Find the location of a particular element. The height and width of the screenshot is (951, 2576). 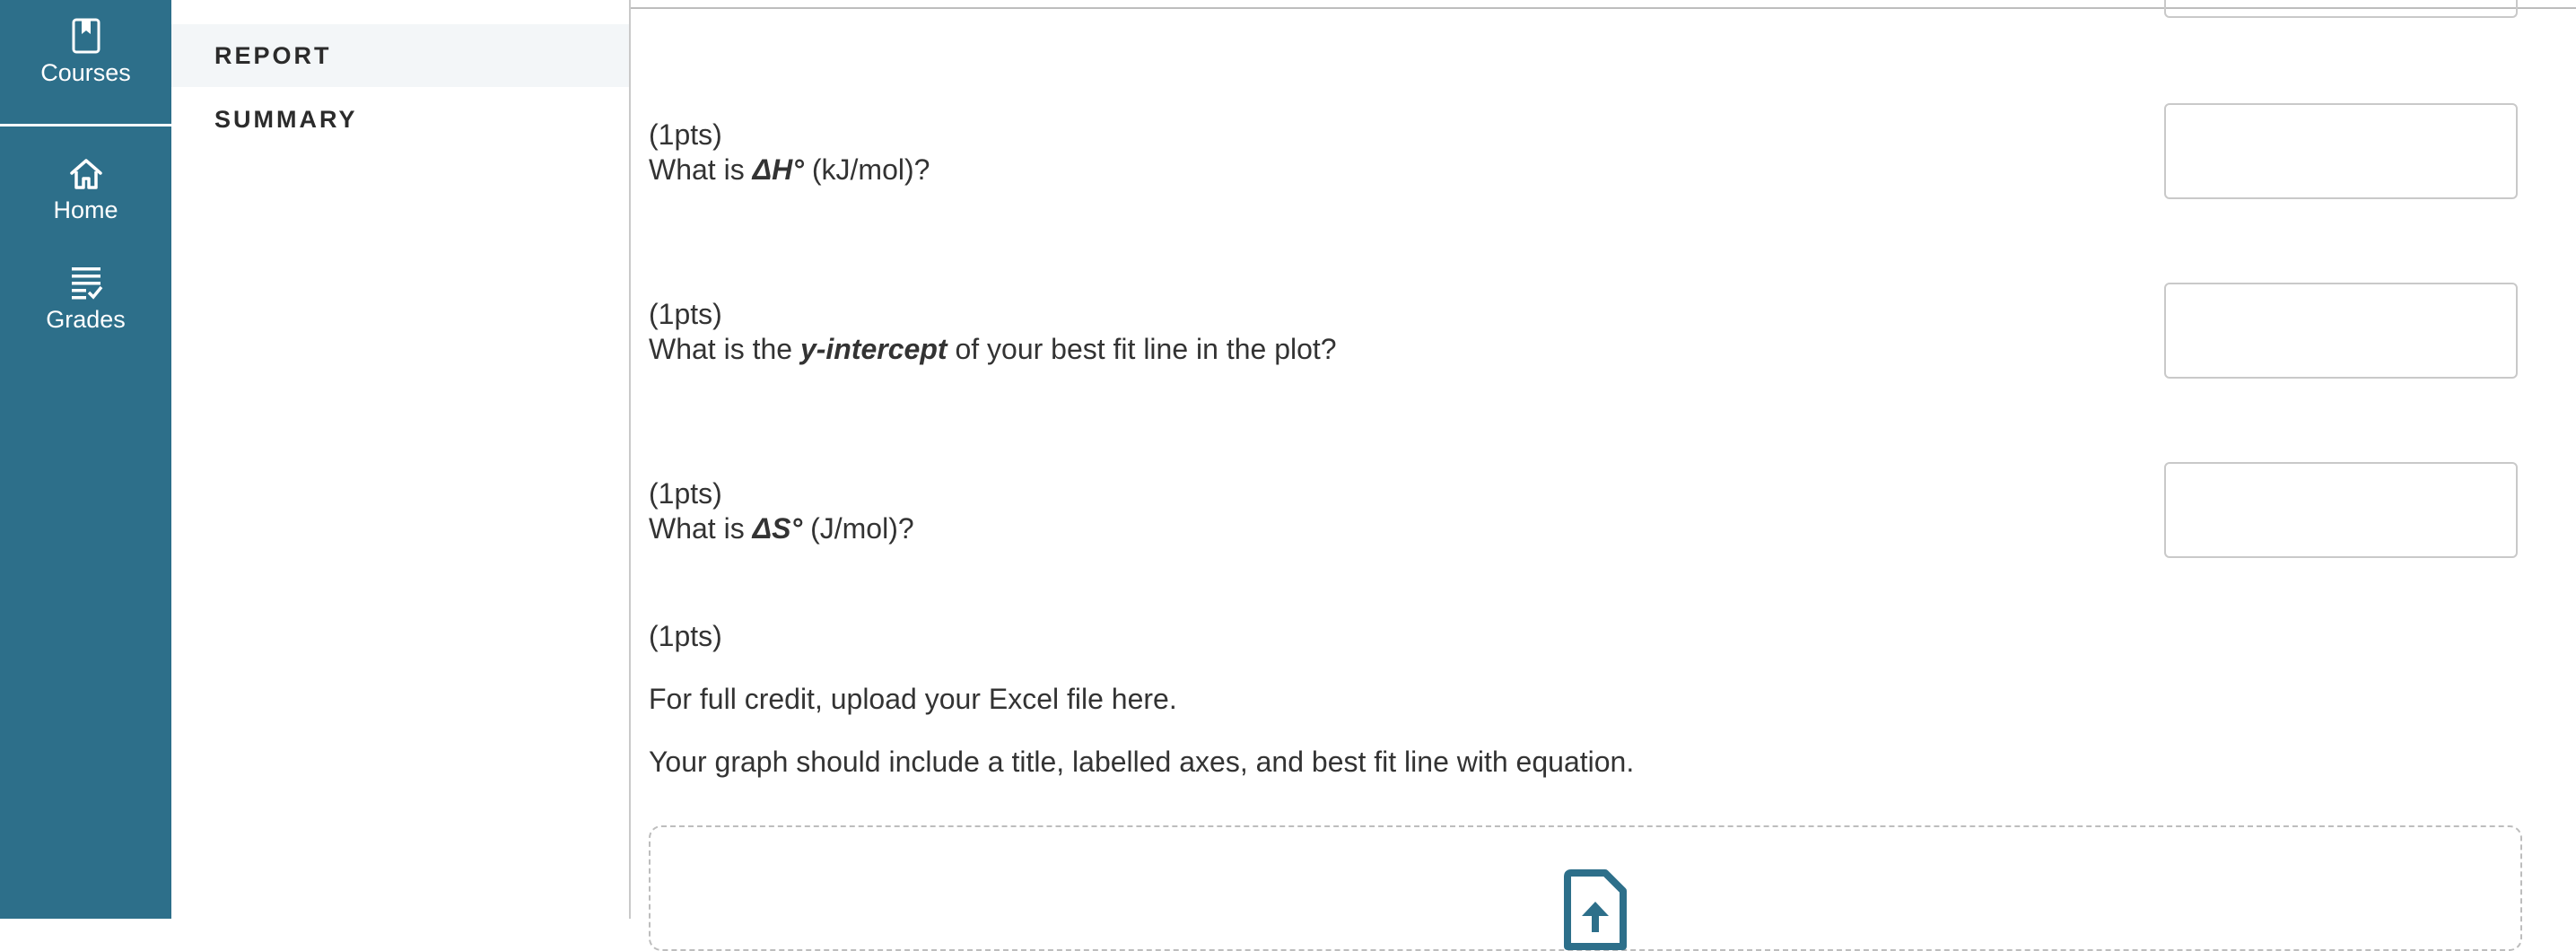

question-1-text: What is ΔH° (kJ/mol)? is located at coordinates (790, 170).